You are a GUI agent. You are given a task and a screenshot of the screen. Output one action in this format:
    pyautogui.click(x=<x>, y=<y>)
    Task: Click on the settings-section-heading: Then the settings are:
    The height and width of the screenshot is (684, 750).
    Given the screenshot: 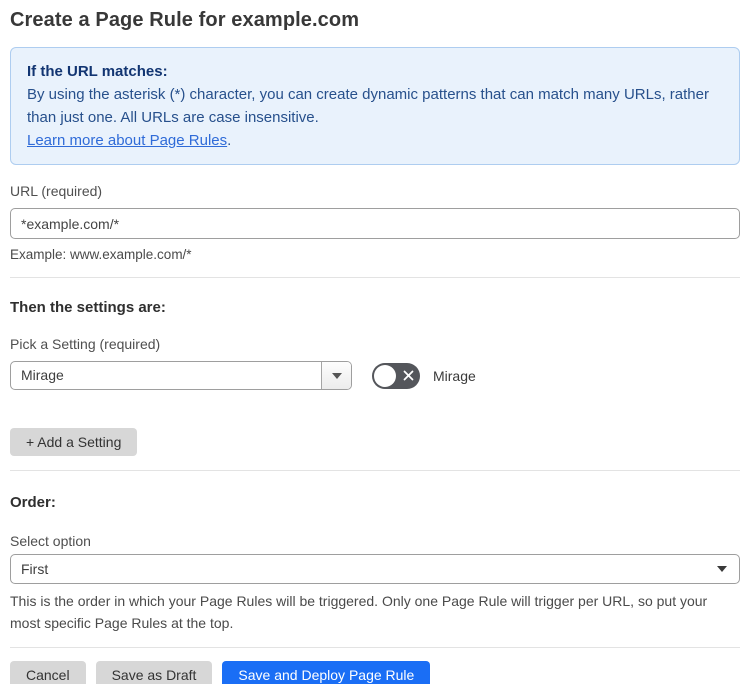 What is the action you would take?
    pyautogui.click(x=88, y=307)
    